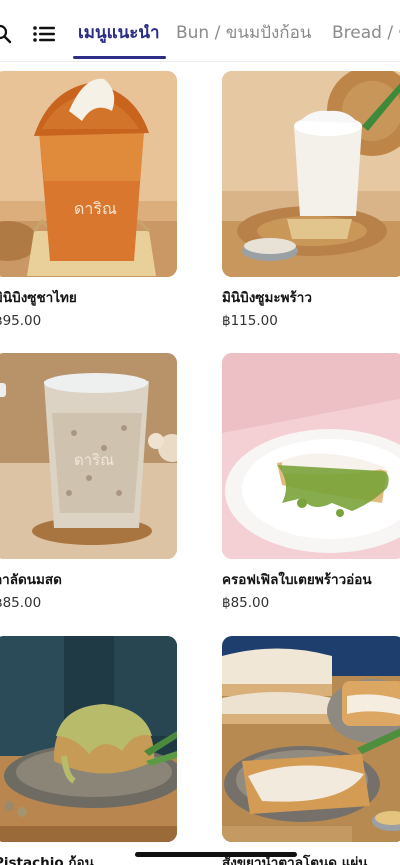 The width and height of the screenshot is (400, 865). What do you see at coordinates (366, 33) in the screenshot?
I see `tab-bread: Bread / ข` at bounding box center [366, 33].